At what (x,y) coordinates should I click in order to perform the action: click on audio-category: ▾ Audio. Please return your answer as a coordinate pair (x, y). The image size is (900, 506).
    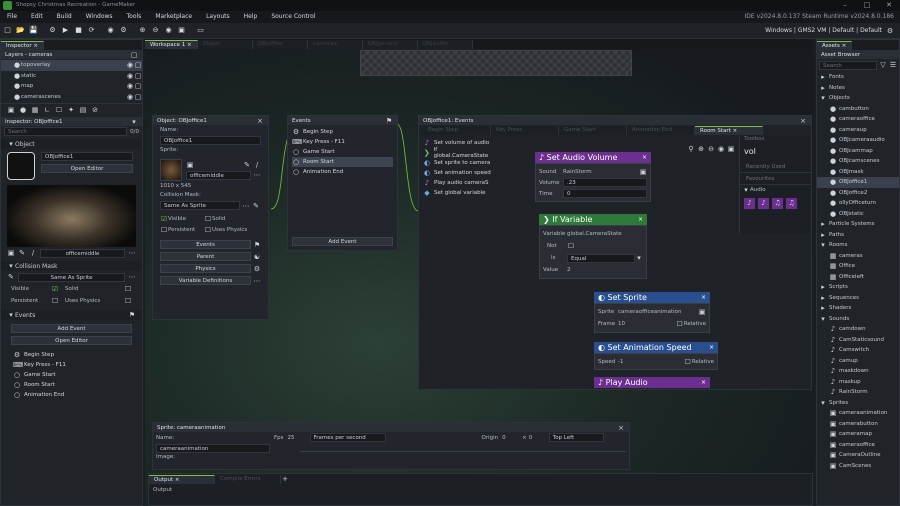
    Looking at the image, I should click on (775, 190).